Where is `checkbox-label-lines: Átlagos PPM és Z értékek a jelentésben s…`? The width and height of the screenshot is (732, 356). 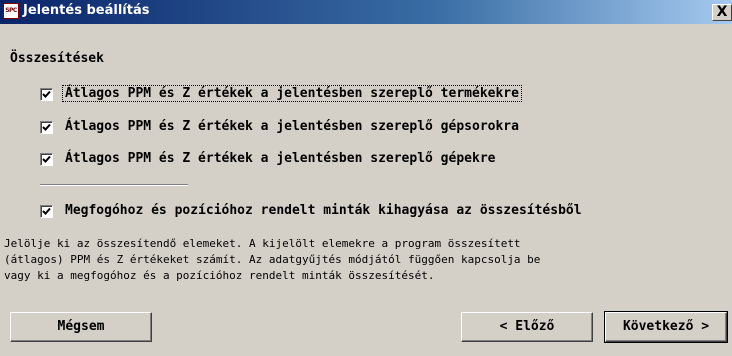
checkbox-label-lines: Átlagos PPM és Z értékek a jelentésben s… is located at coordinates (292, 126).